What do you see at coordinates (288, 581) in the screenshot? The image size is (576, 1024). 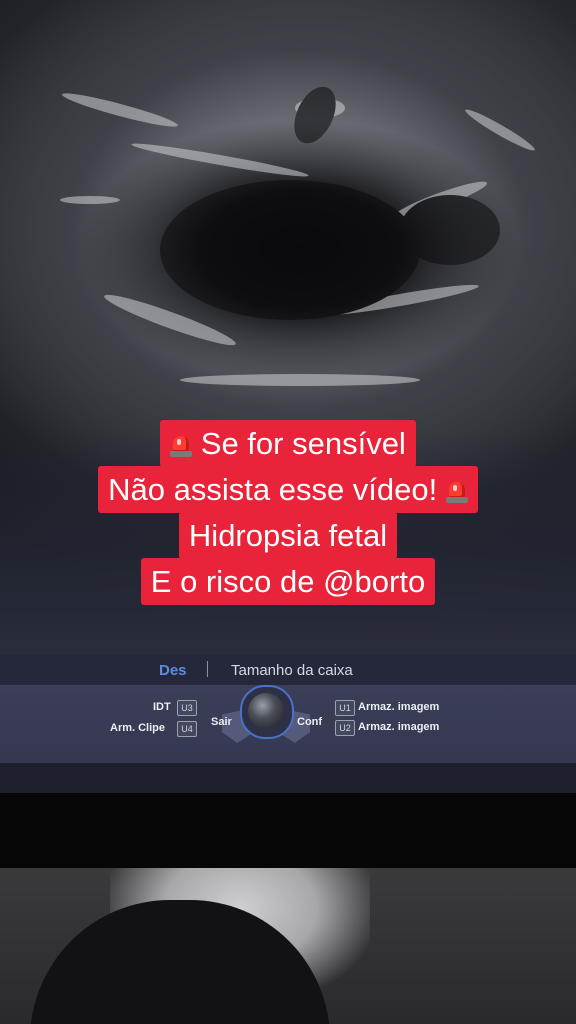 I see `caption-line-4: E o risco de @borto` at bounding box center [288, 581].